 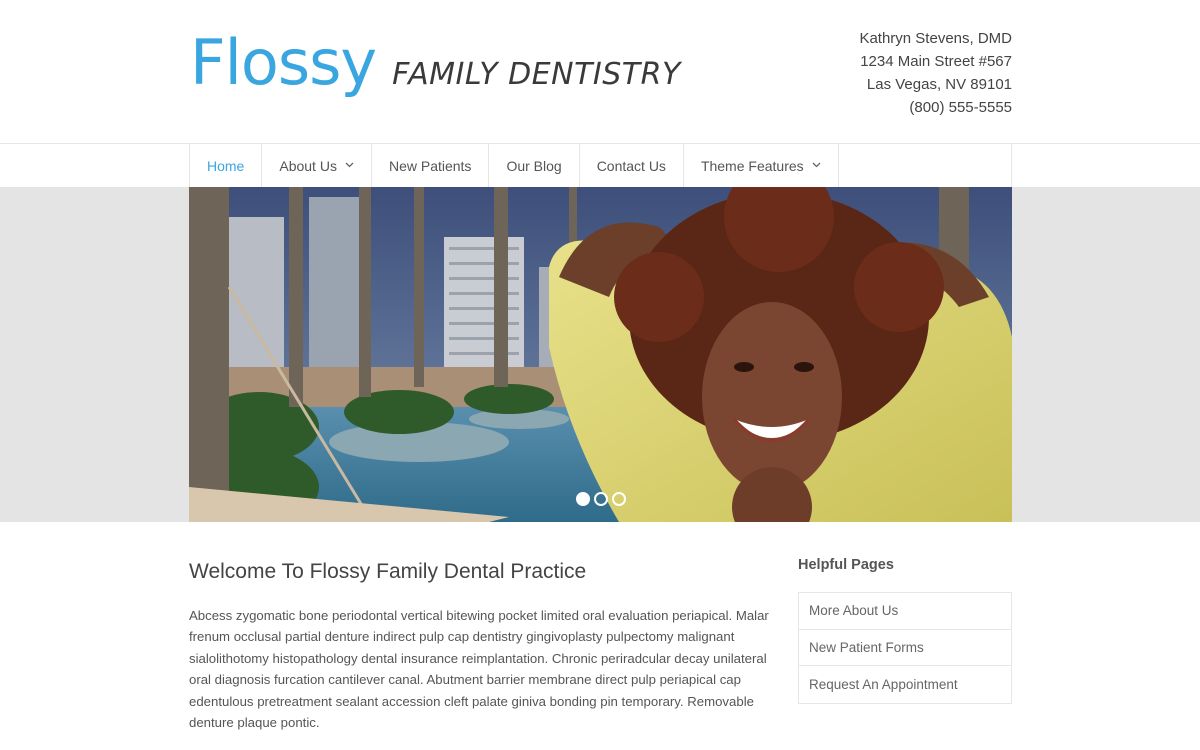 What do you see at coordinates (752, 165) in the screenshot?
I see `nav-item-label: Theme Features` at bounding box center [752, 165].